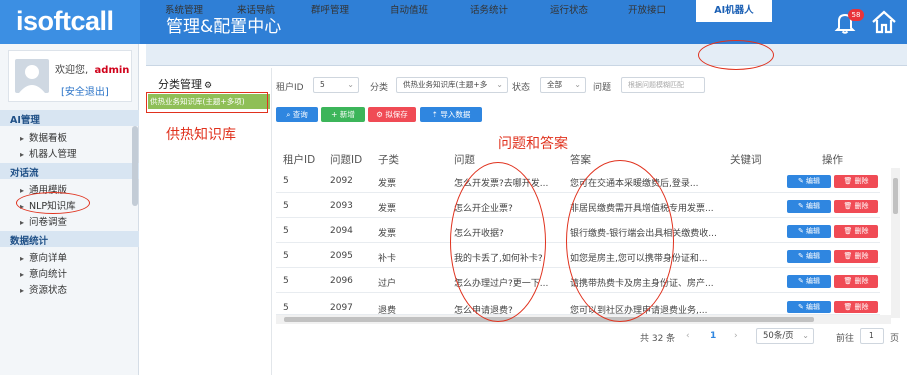  I want to click on sidebar-section-flow: 对话流, so click(69, 171).